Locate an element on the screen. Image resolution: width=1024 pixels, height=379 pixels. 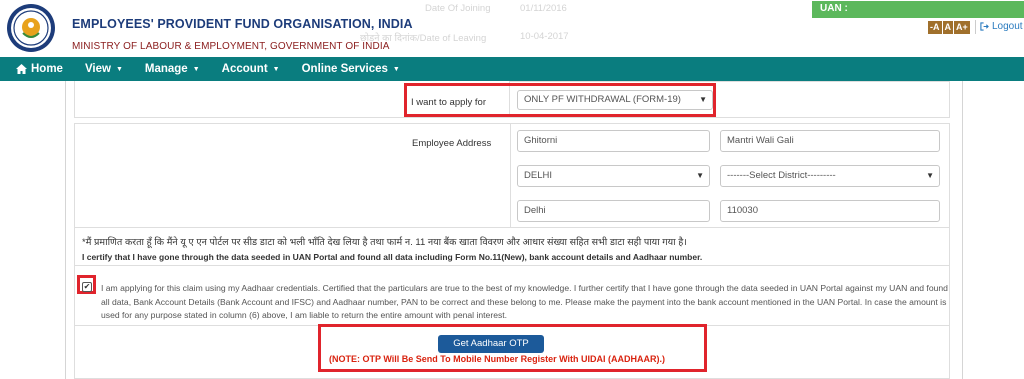
declaration-checkbox: ✔ is located at coordinates (87, 287).